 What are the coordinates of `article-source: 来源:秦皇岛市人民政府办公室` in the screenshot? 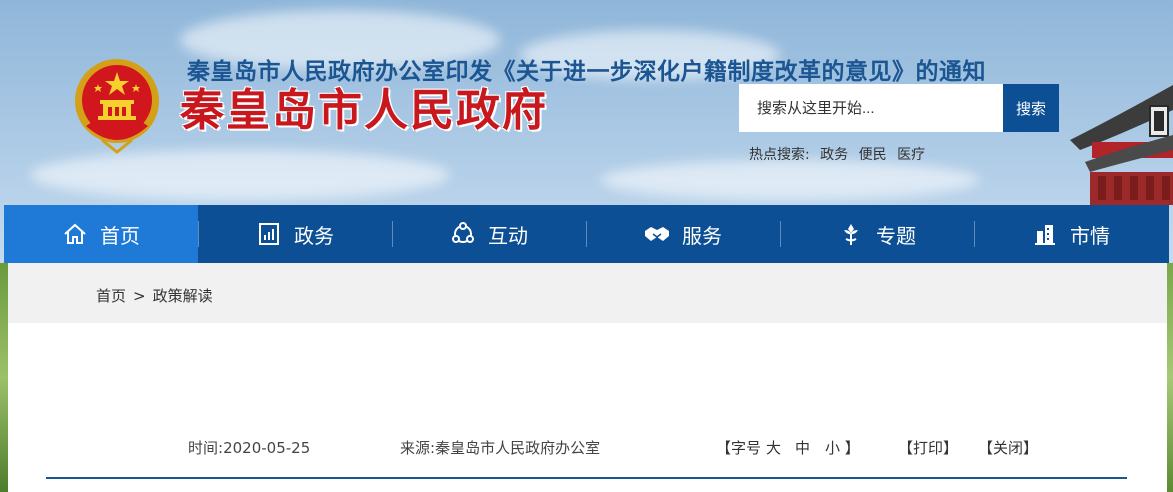 It's located at (500, 447).